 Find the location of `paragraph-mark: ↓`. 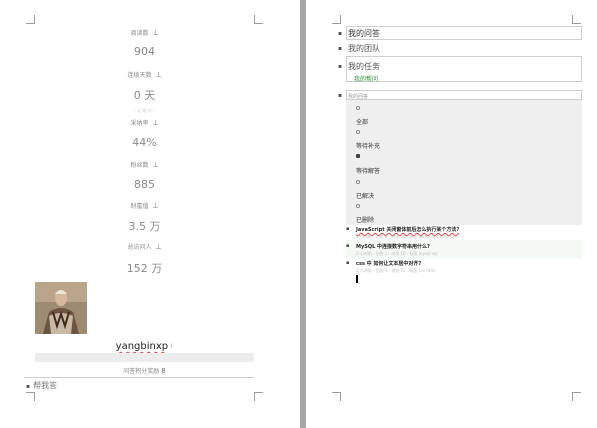

paragraph-mark: ↓ is located at coordinates (171, 346).